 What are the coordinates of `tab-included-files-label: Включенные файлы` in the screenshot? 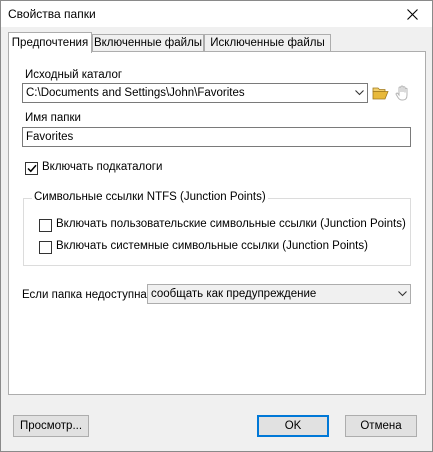 It's located at (148, 43).